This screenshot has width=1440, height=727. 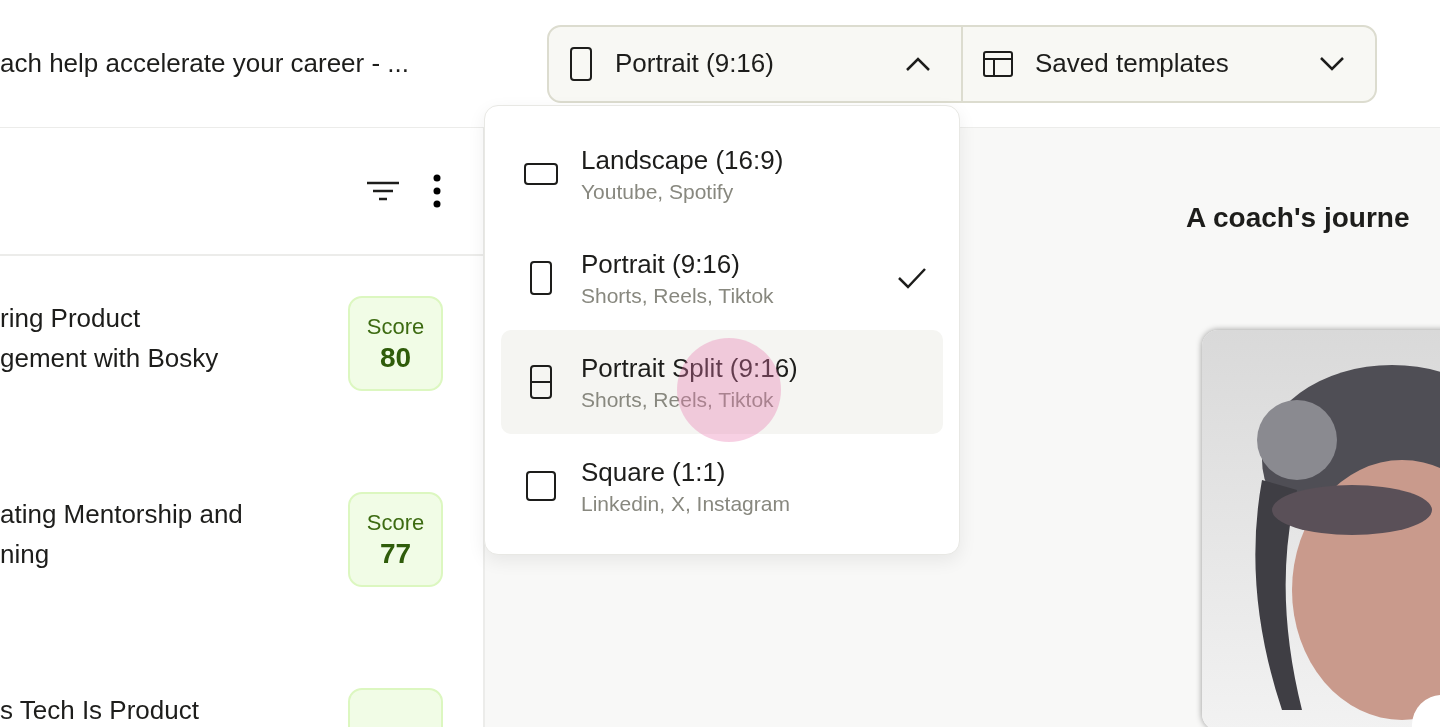 What do you see at coordinates (541, 486) in the screenshot?
I see `square-icon` at bounding box center [541, 486].